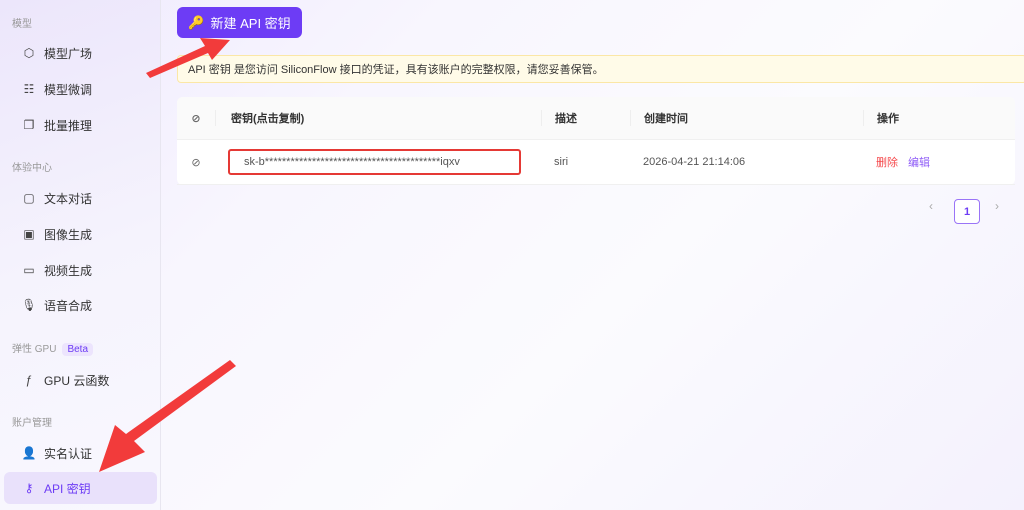 This screenshot has height=510, width=1024. I want to click on sidebar-item-gpu-functions: ƒ GPU 云函数, so click(80, 380).